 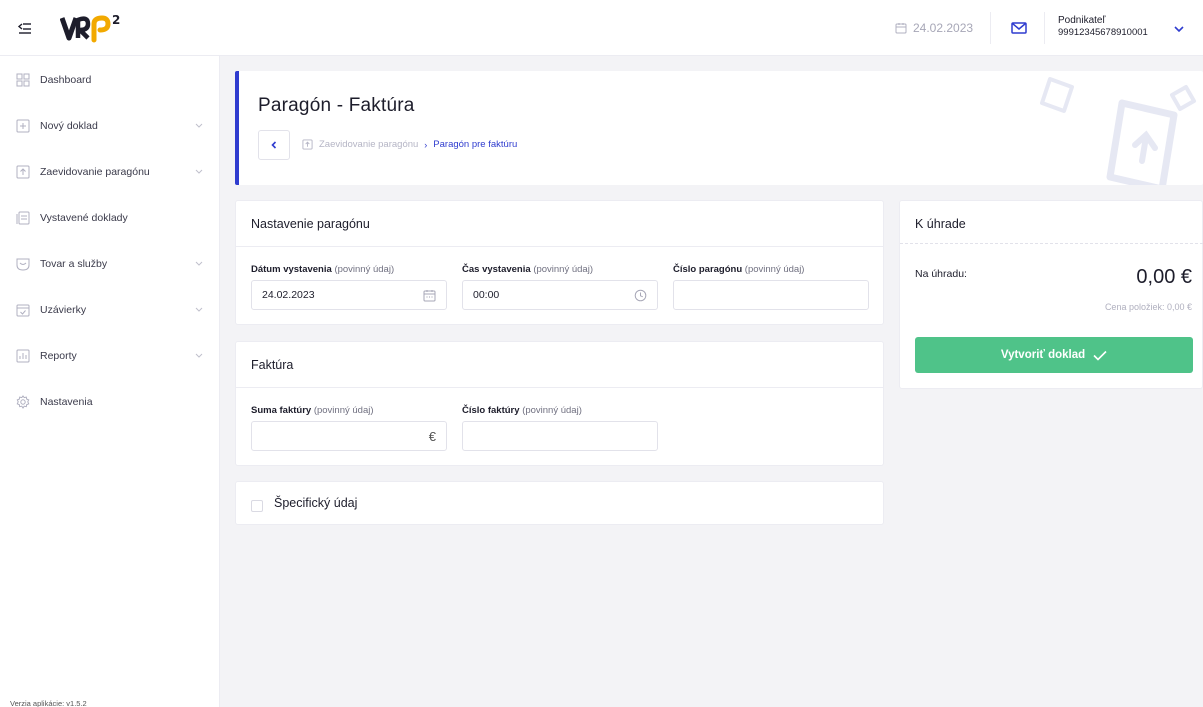 I want to click on invoice-number-label-text: Číslo faktúry, so click(x=491, y=410).